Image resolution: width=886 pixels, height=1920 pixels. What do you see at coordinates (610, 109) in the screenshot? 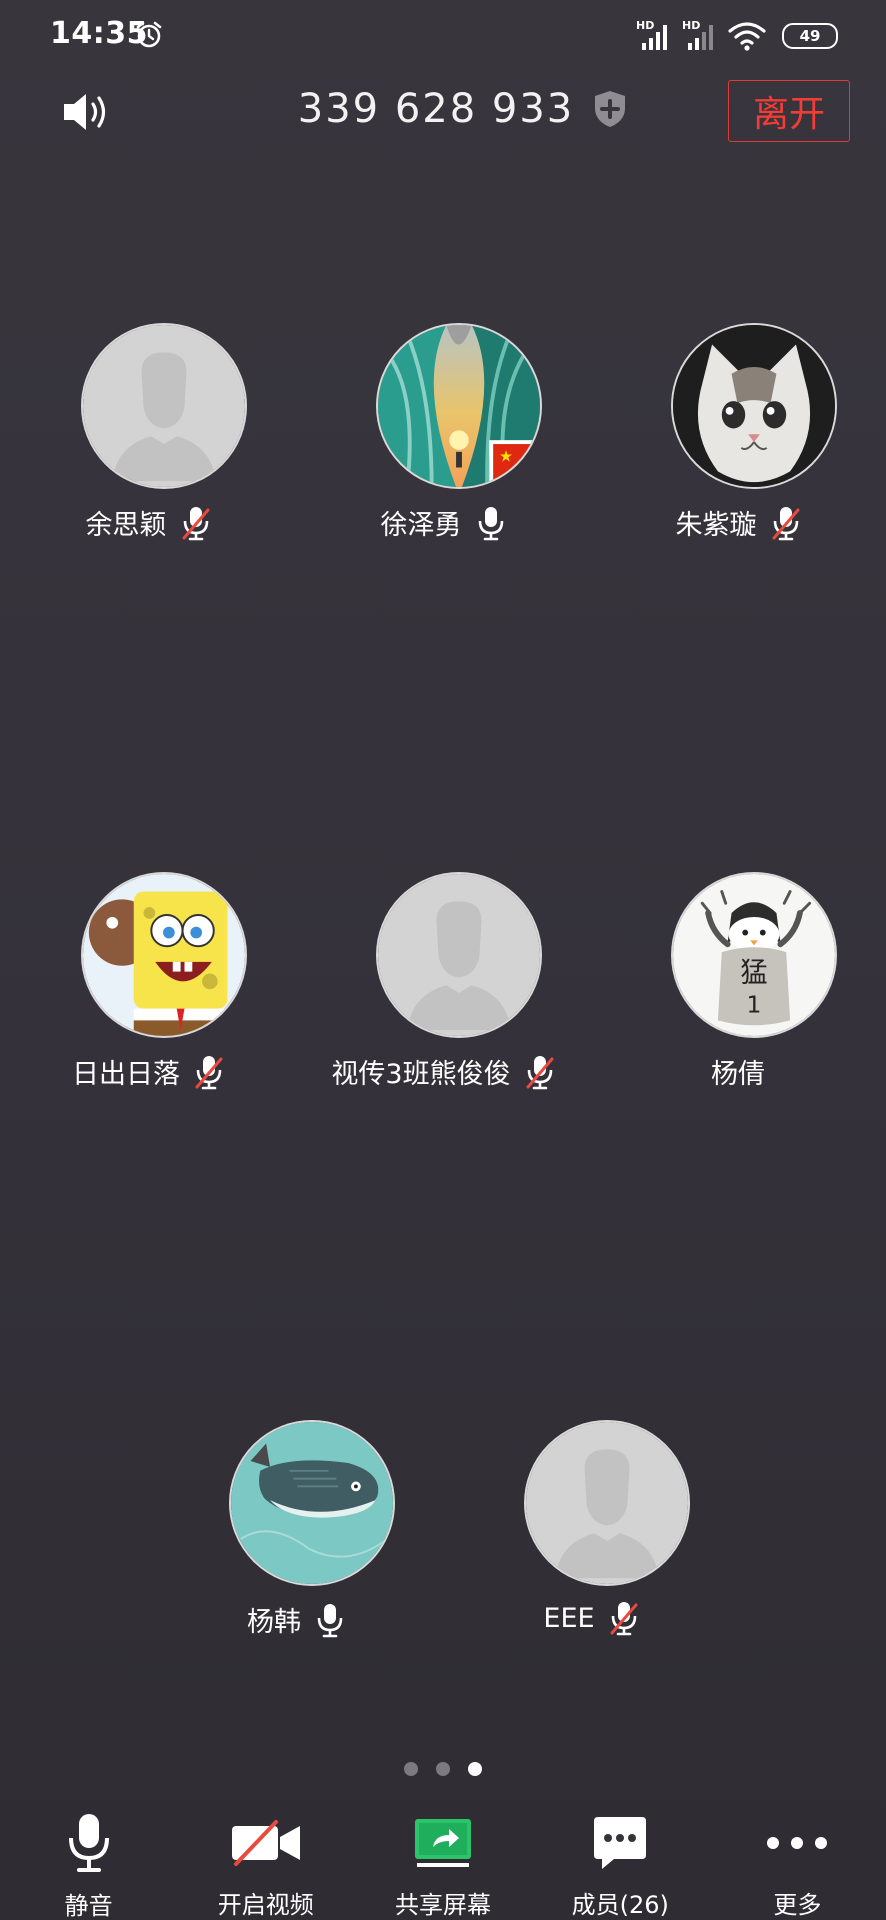
I see `shield-icon` at bounding box center [610, 109].